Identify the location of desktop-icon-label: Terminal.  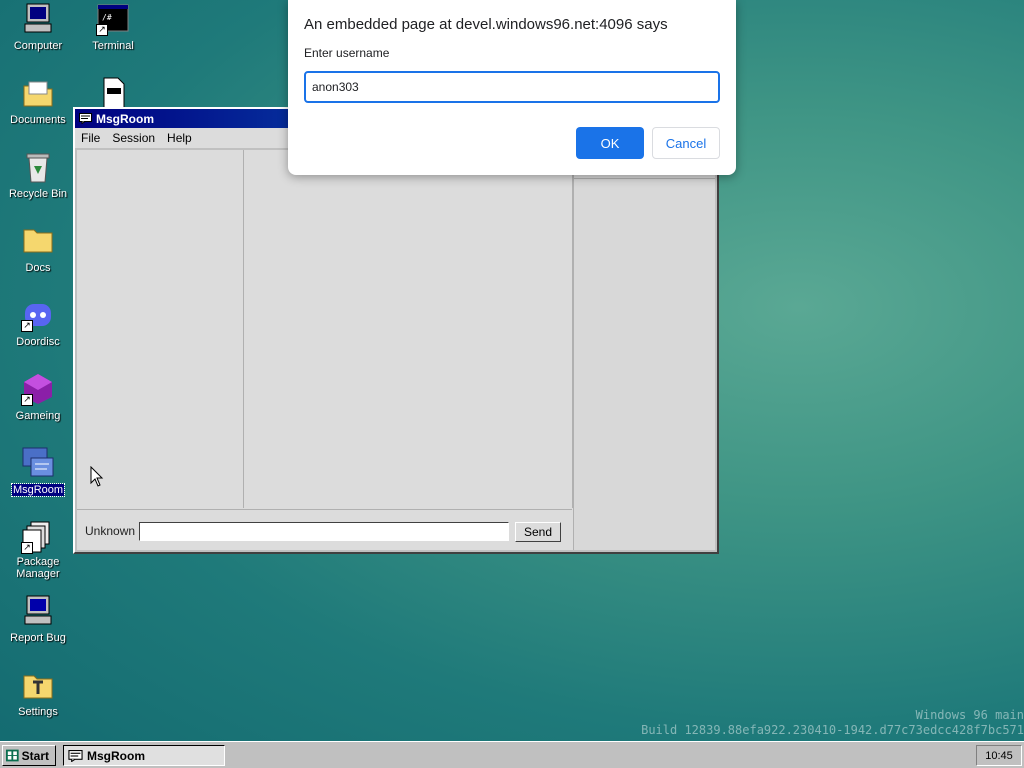
(113, 46).